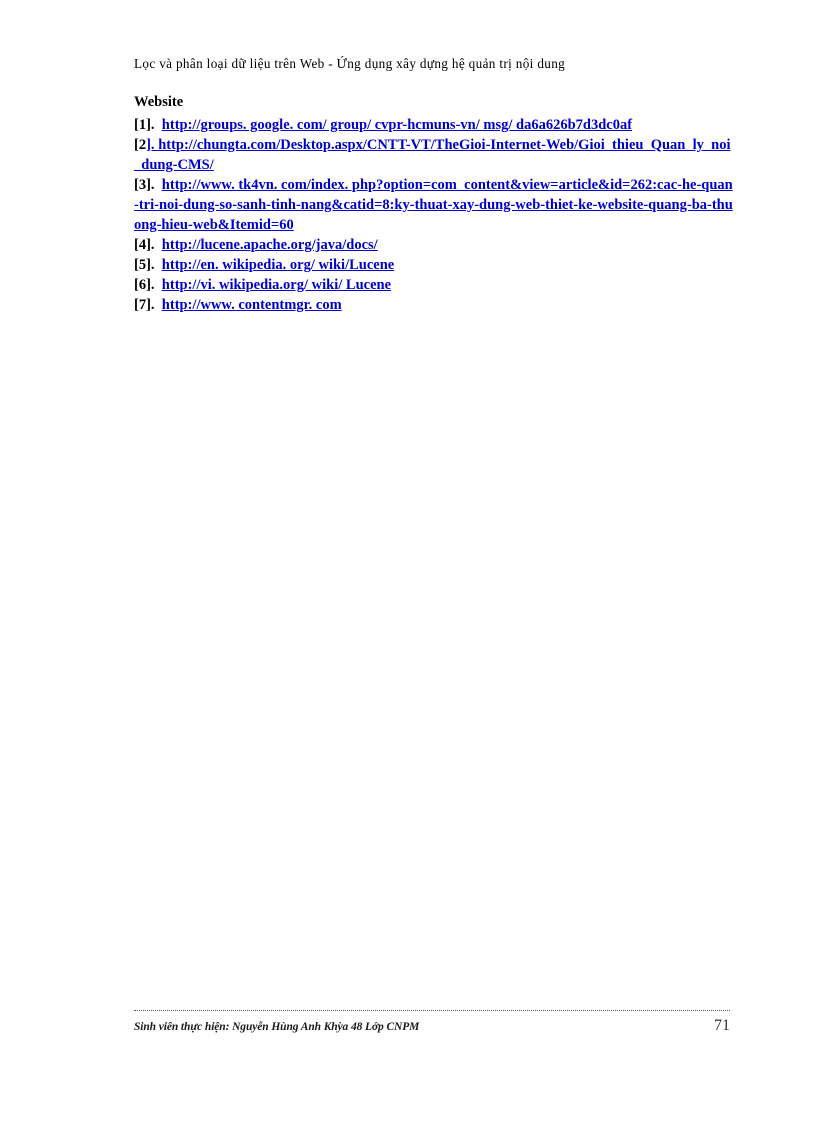 The height and width of the screenshot is (1123, 816). Describe the element at coordinates (432, 1010) in the screenshot. I see `footer-divider` at that location.